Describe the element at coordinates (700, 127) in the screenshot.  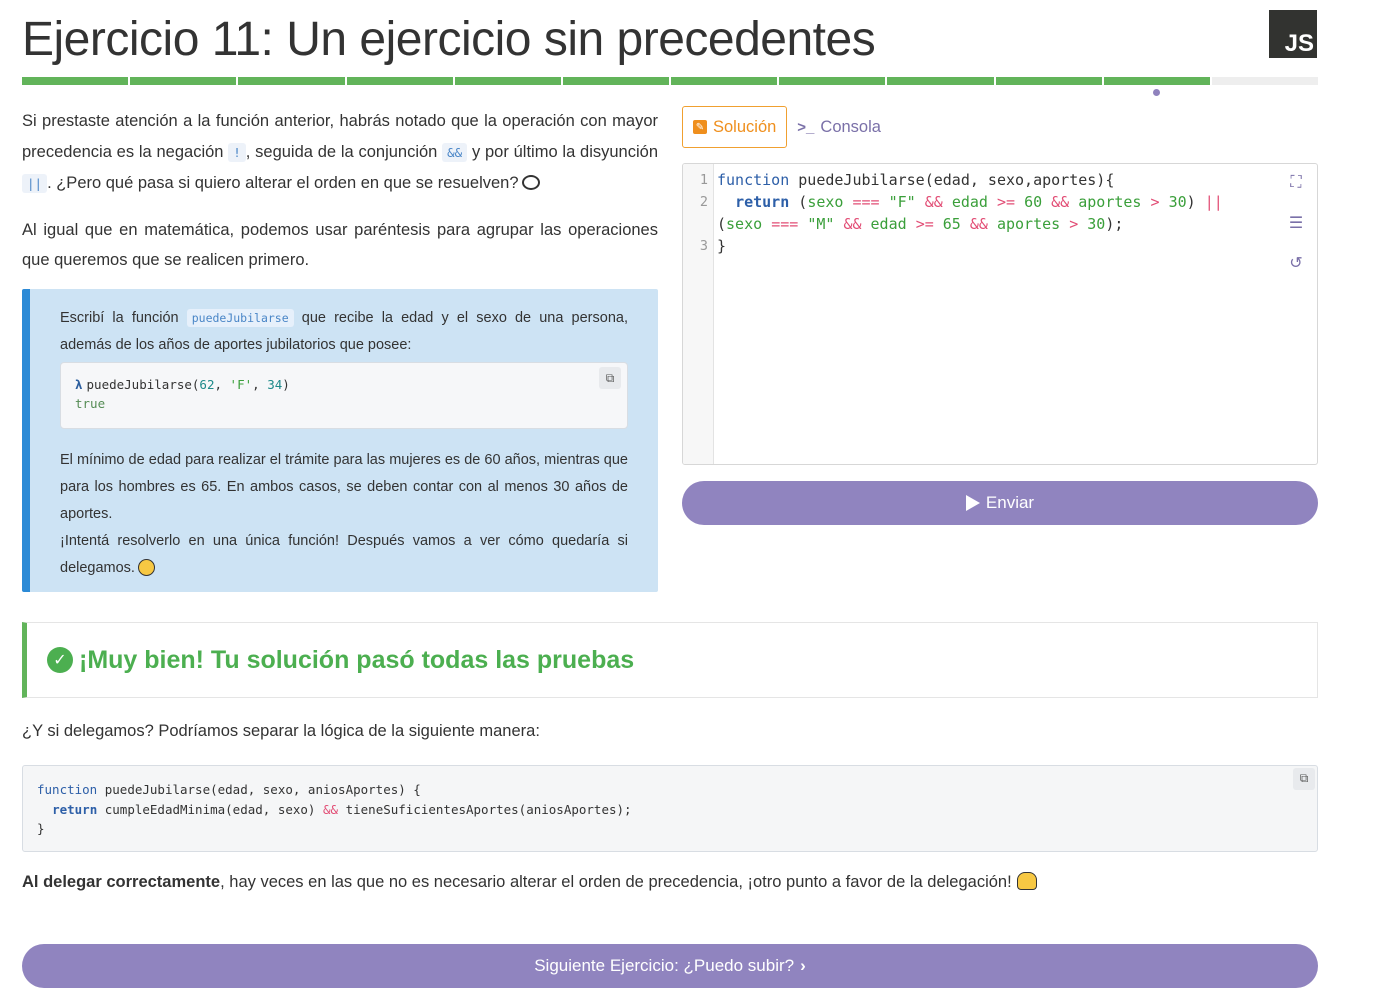
I see `edit-icon: ✎` at that location.